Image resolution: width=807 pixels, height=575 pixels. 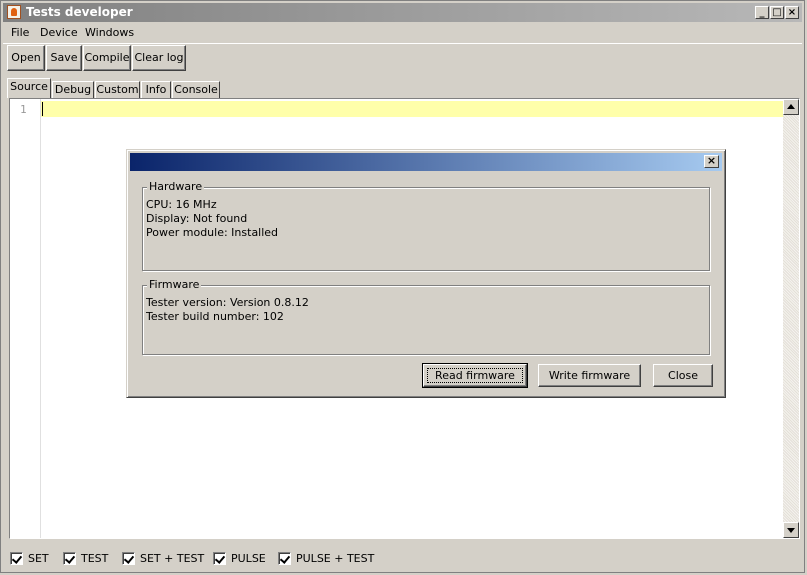 What do you see at coordinates (64, 58) in the screenshot?
I see `save-button: Save` at bounding box center [64, 58].